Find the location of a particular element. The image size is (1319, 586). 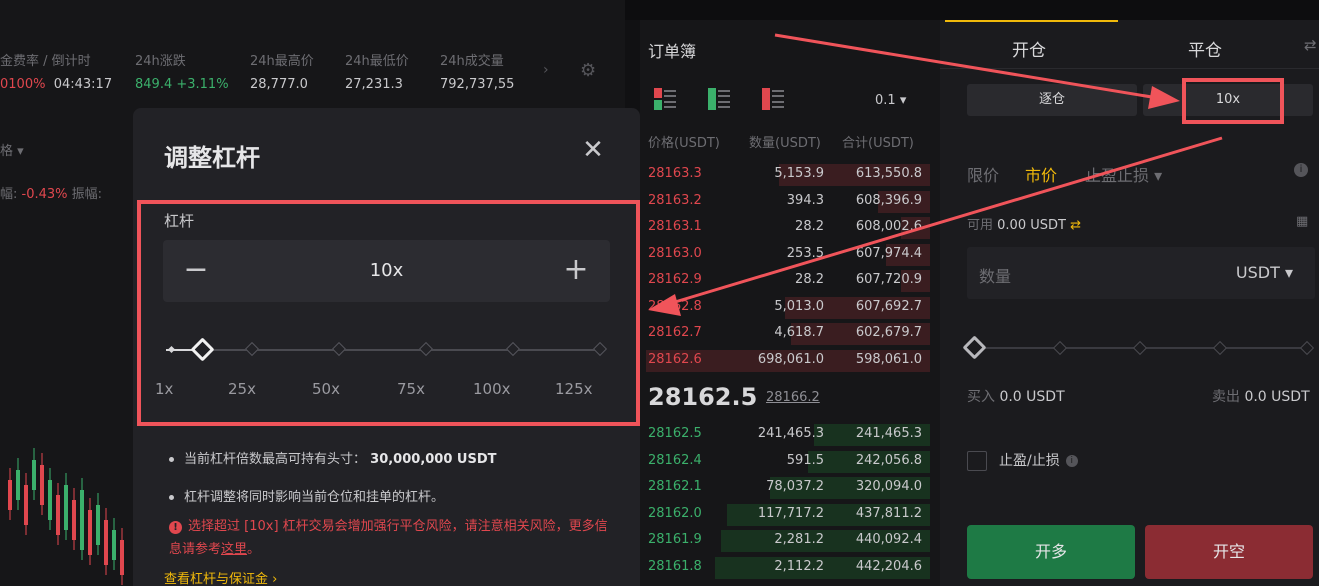

leverage-mark-label: 125x is located at coordinates (574, 389).